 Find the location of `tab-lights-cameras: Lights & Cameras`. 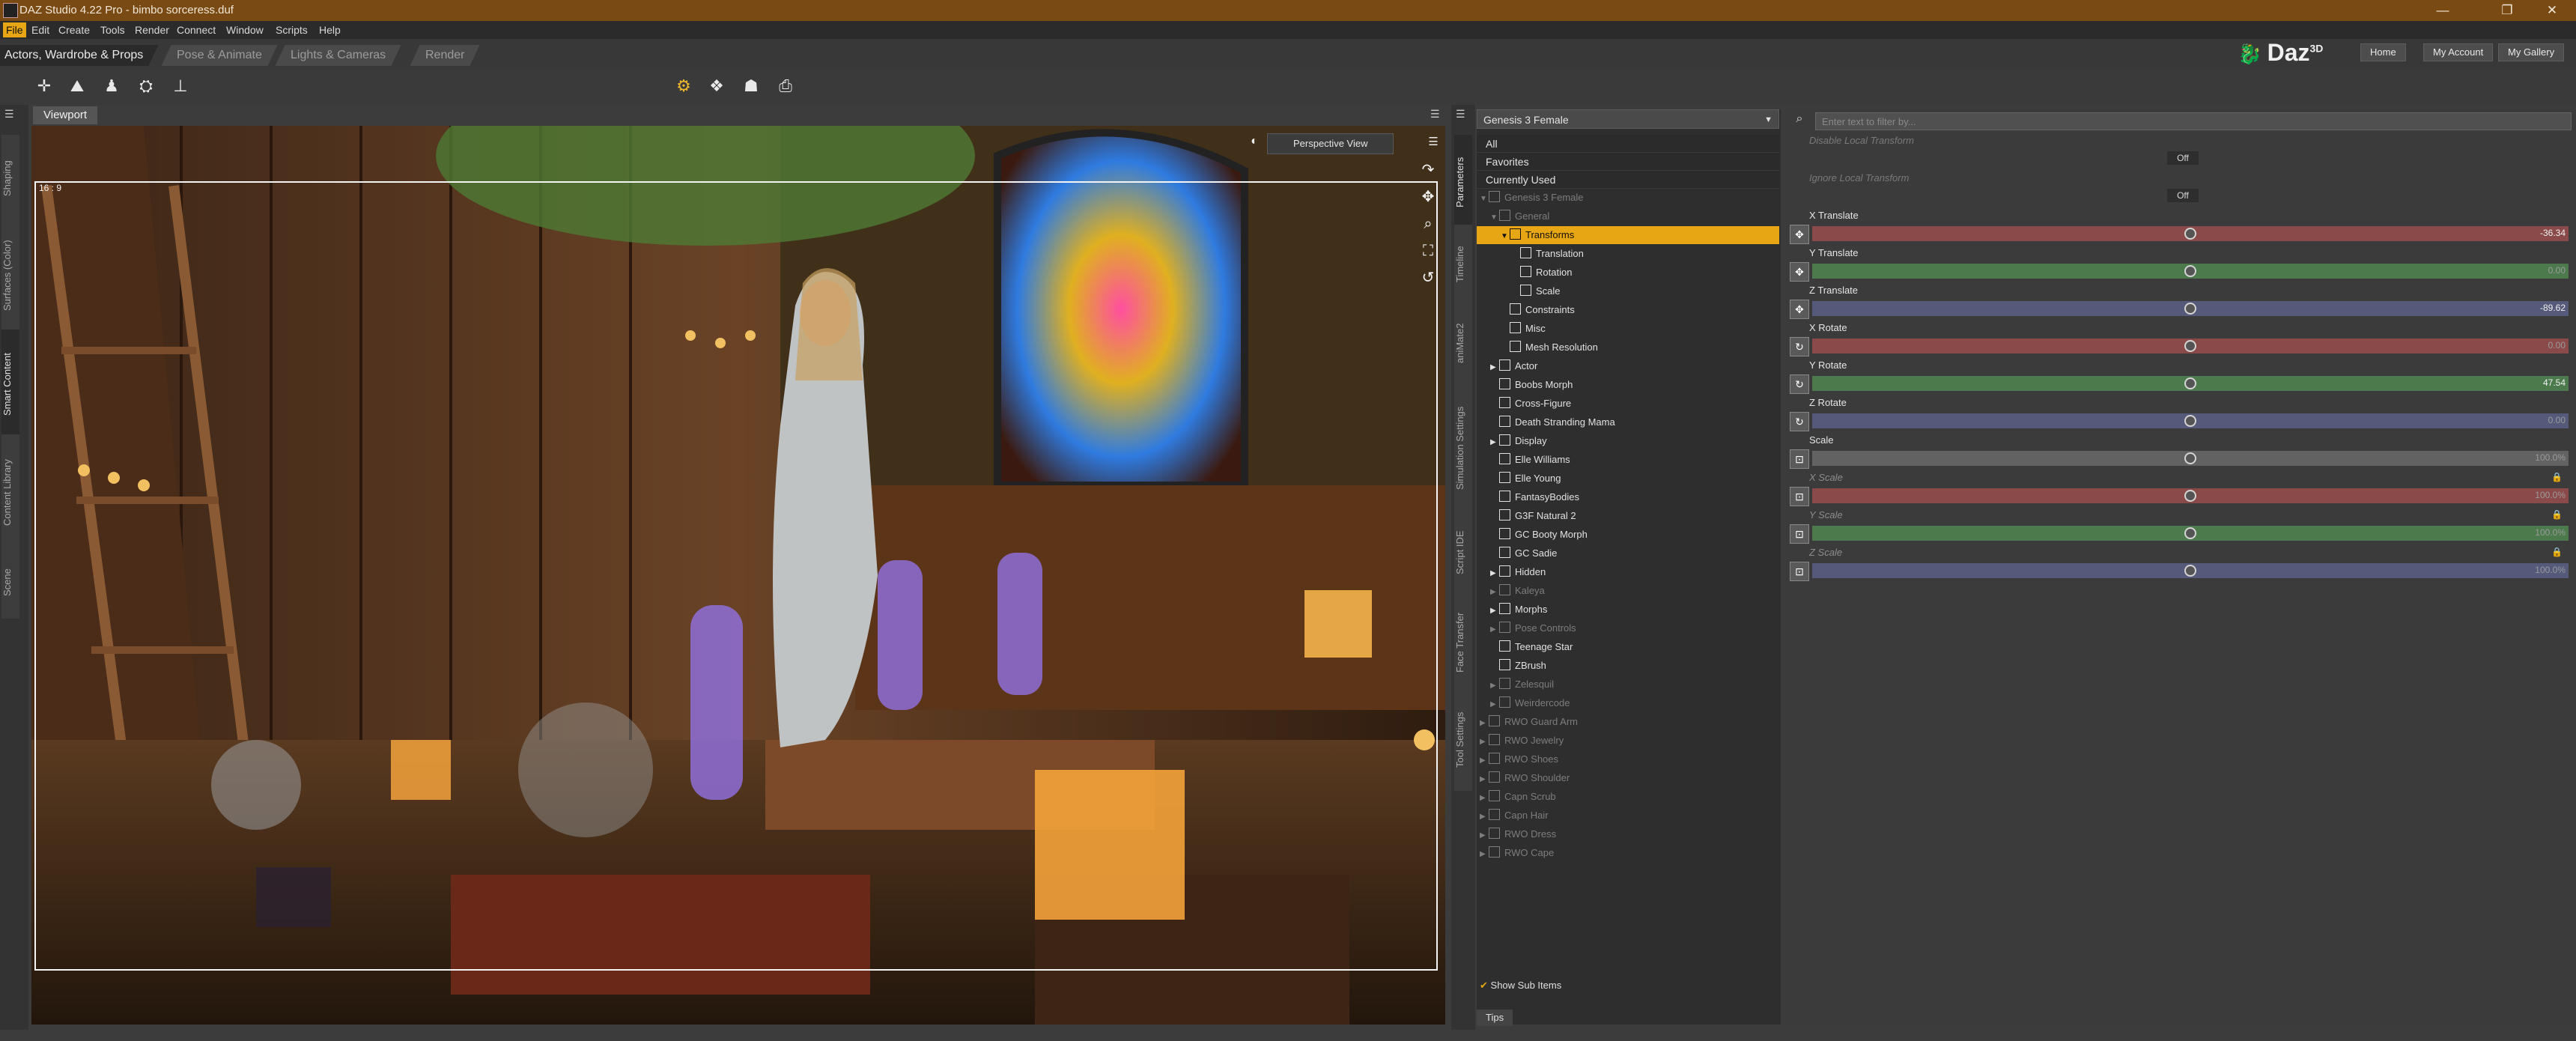

tab-lights-cameras: Lights & Cameras is located at coordinates (338, 55).